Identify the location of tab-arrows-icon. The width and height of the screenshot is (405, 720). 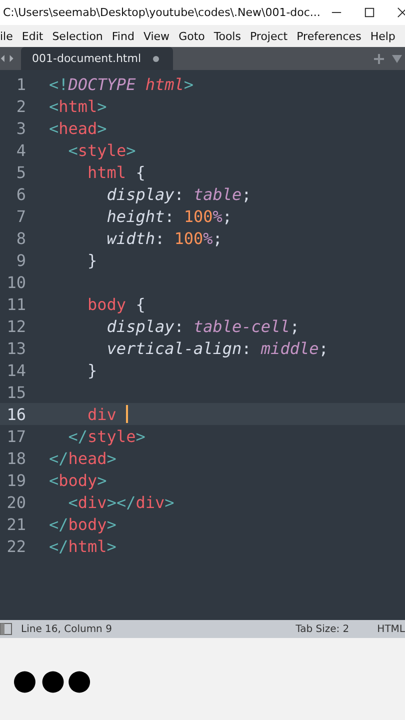
(8, 58).